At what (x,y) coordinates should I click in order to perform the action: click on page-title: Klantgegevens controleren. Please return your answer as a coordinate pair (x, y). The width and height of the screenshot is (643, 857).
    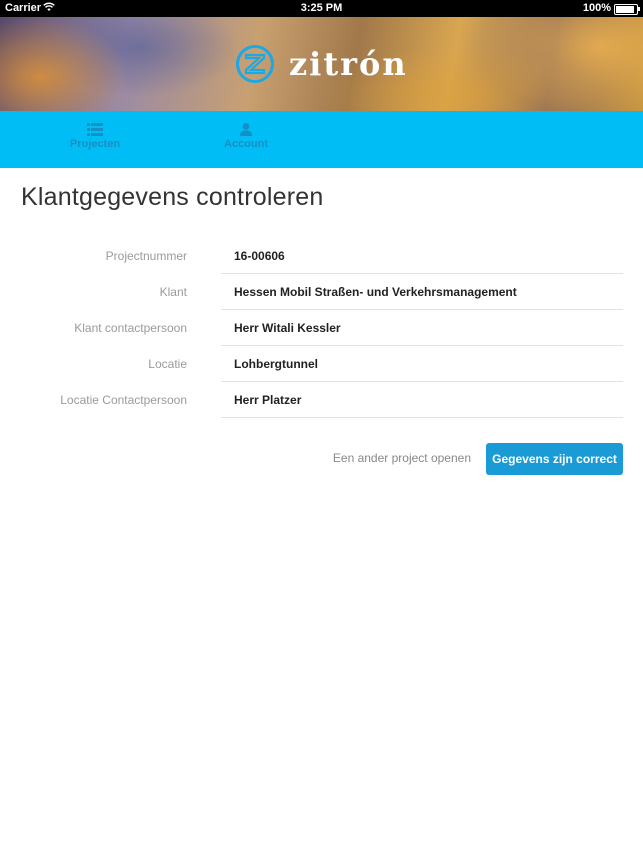
    Looking at the image, I should click on (172, 197).